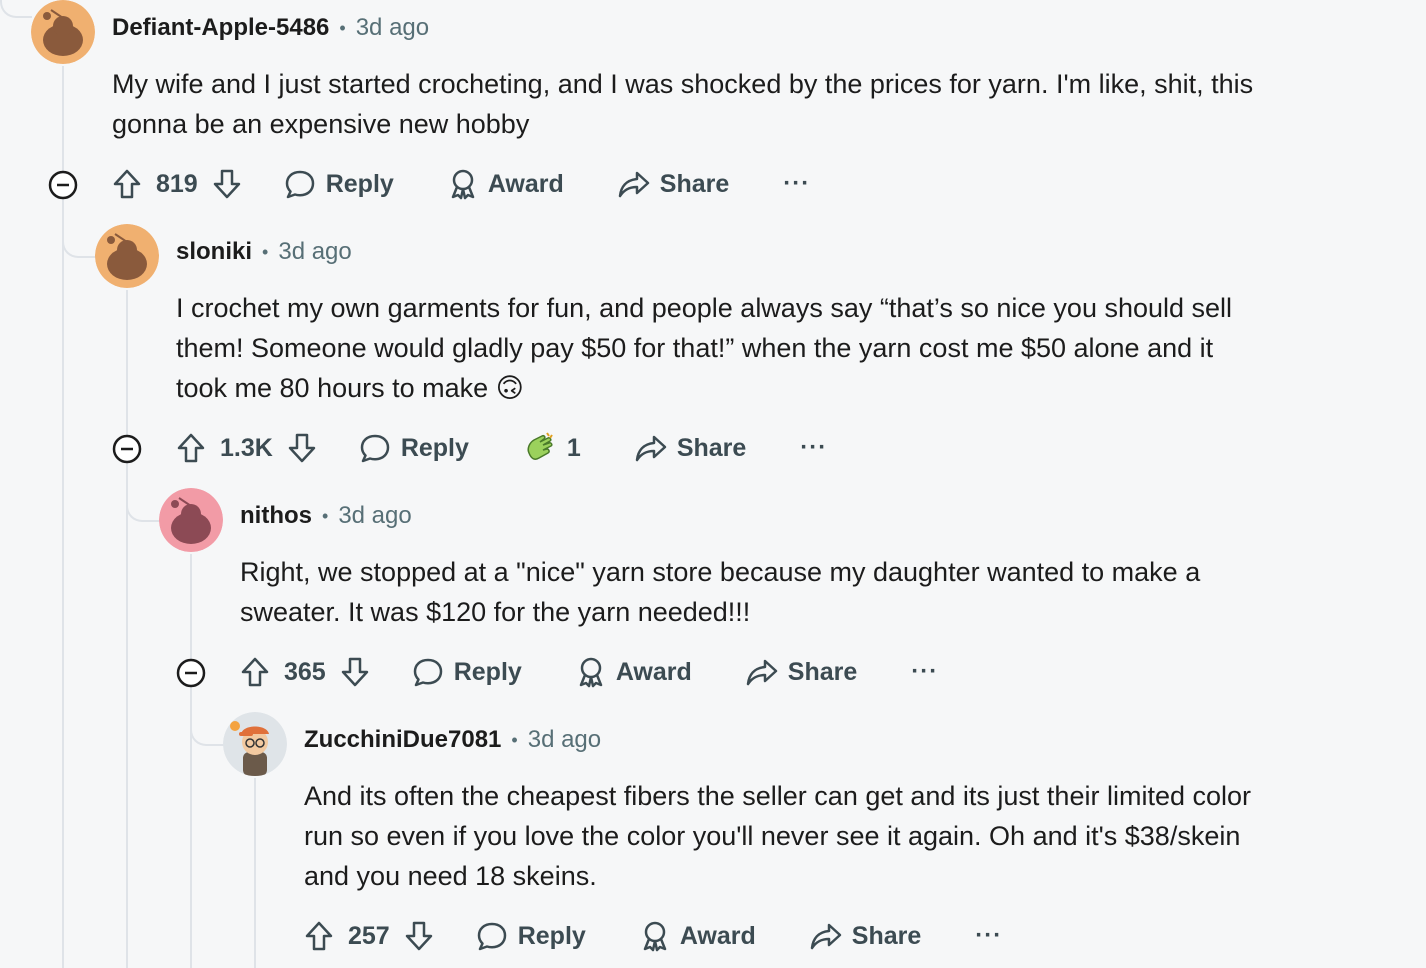 The image size is (1426, 968). Describe the element at coordinates (214, 252) in the screenshot. I see `username: sloniki` at that location.